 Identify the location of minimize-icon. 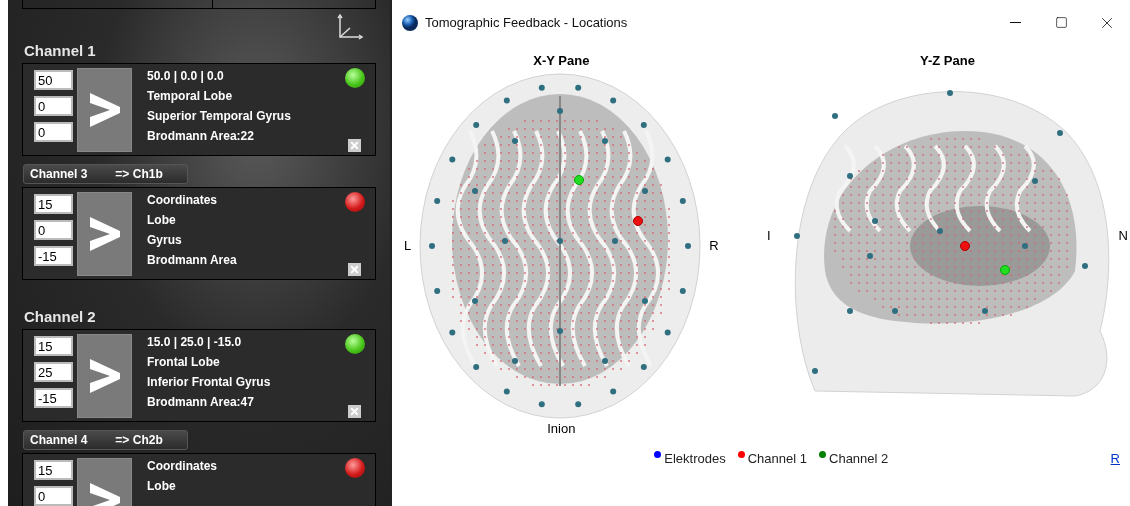
(1015, 22).